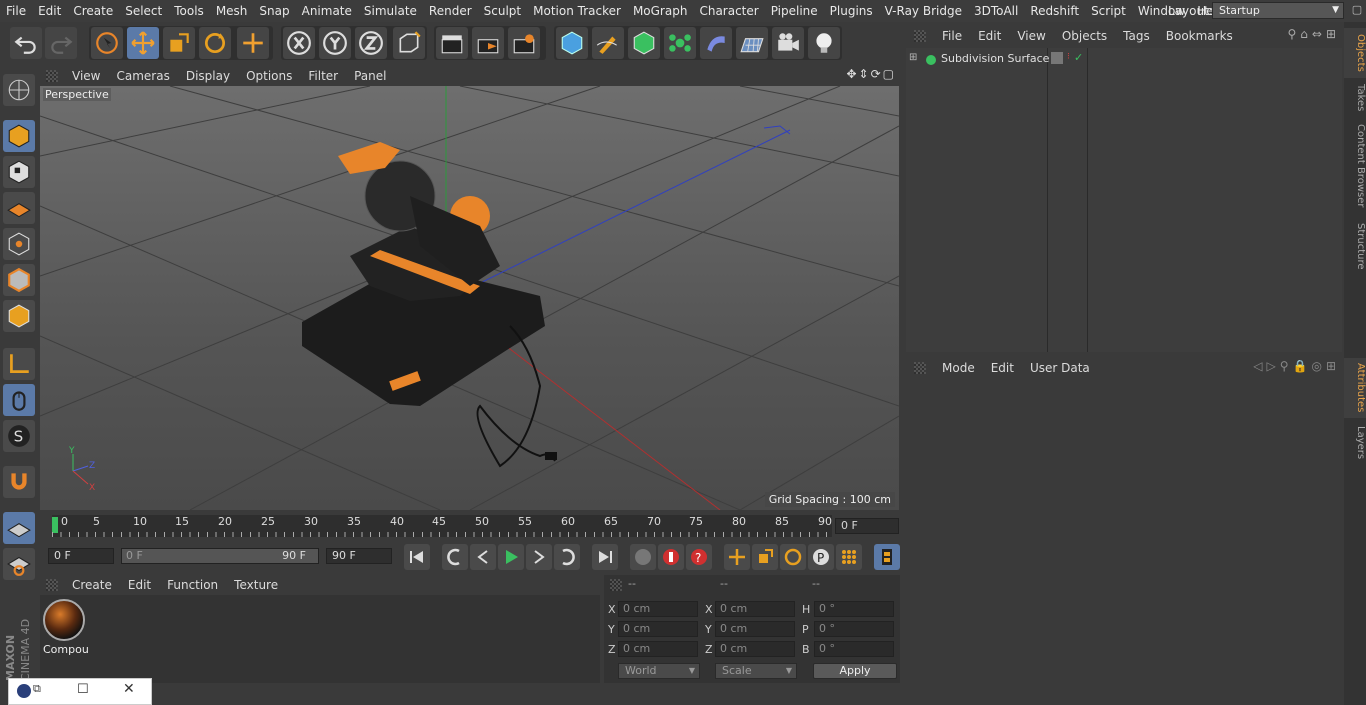  What do you see at coordinates (671, 557) in the screenshot?
I see `autokey-button` at bounding box center [671, 557].